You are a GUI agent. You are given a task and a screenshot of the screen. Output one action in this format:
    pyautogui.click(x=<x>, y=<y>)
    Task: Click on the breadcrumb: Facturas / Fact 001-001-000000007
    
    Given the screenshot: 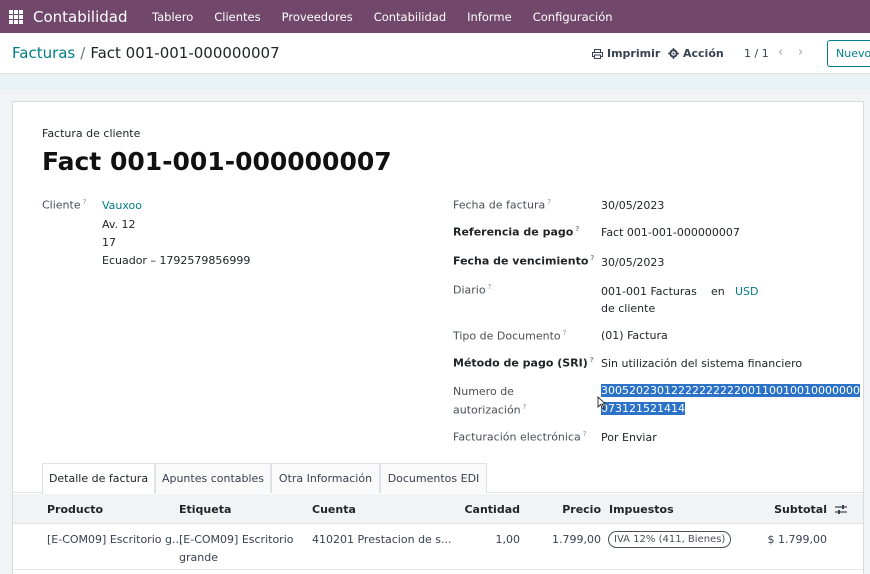 What is the action you would take?
    pyautogui.click(x=146, y=53)
    